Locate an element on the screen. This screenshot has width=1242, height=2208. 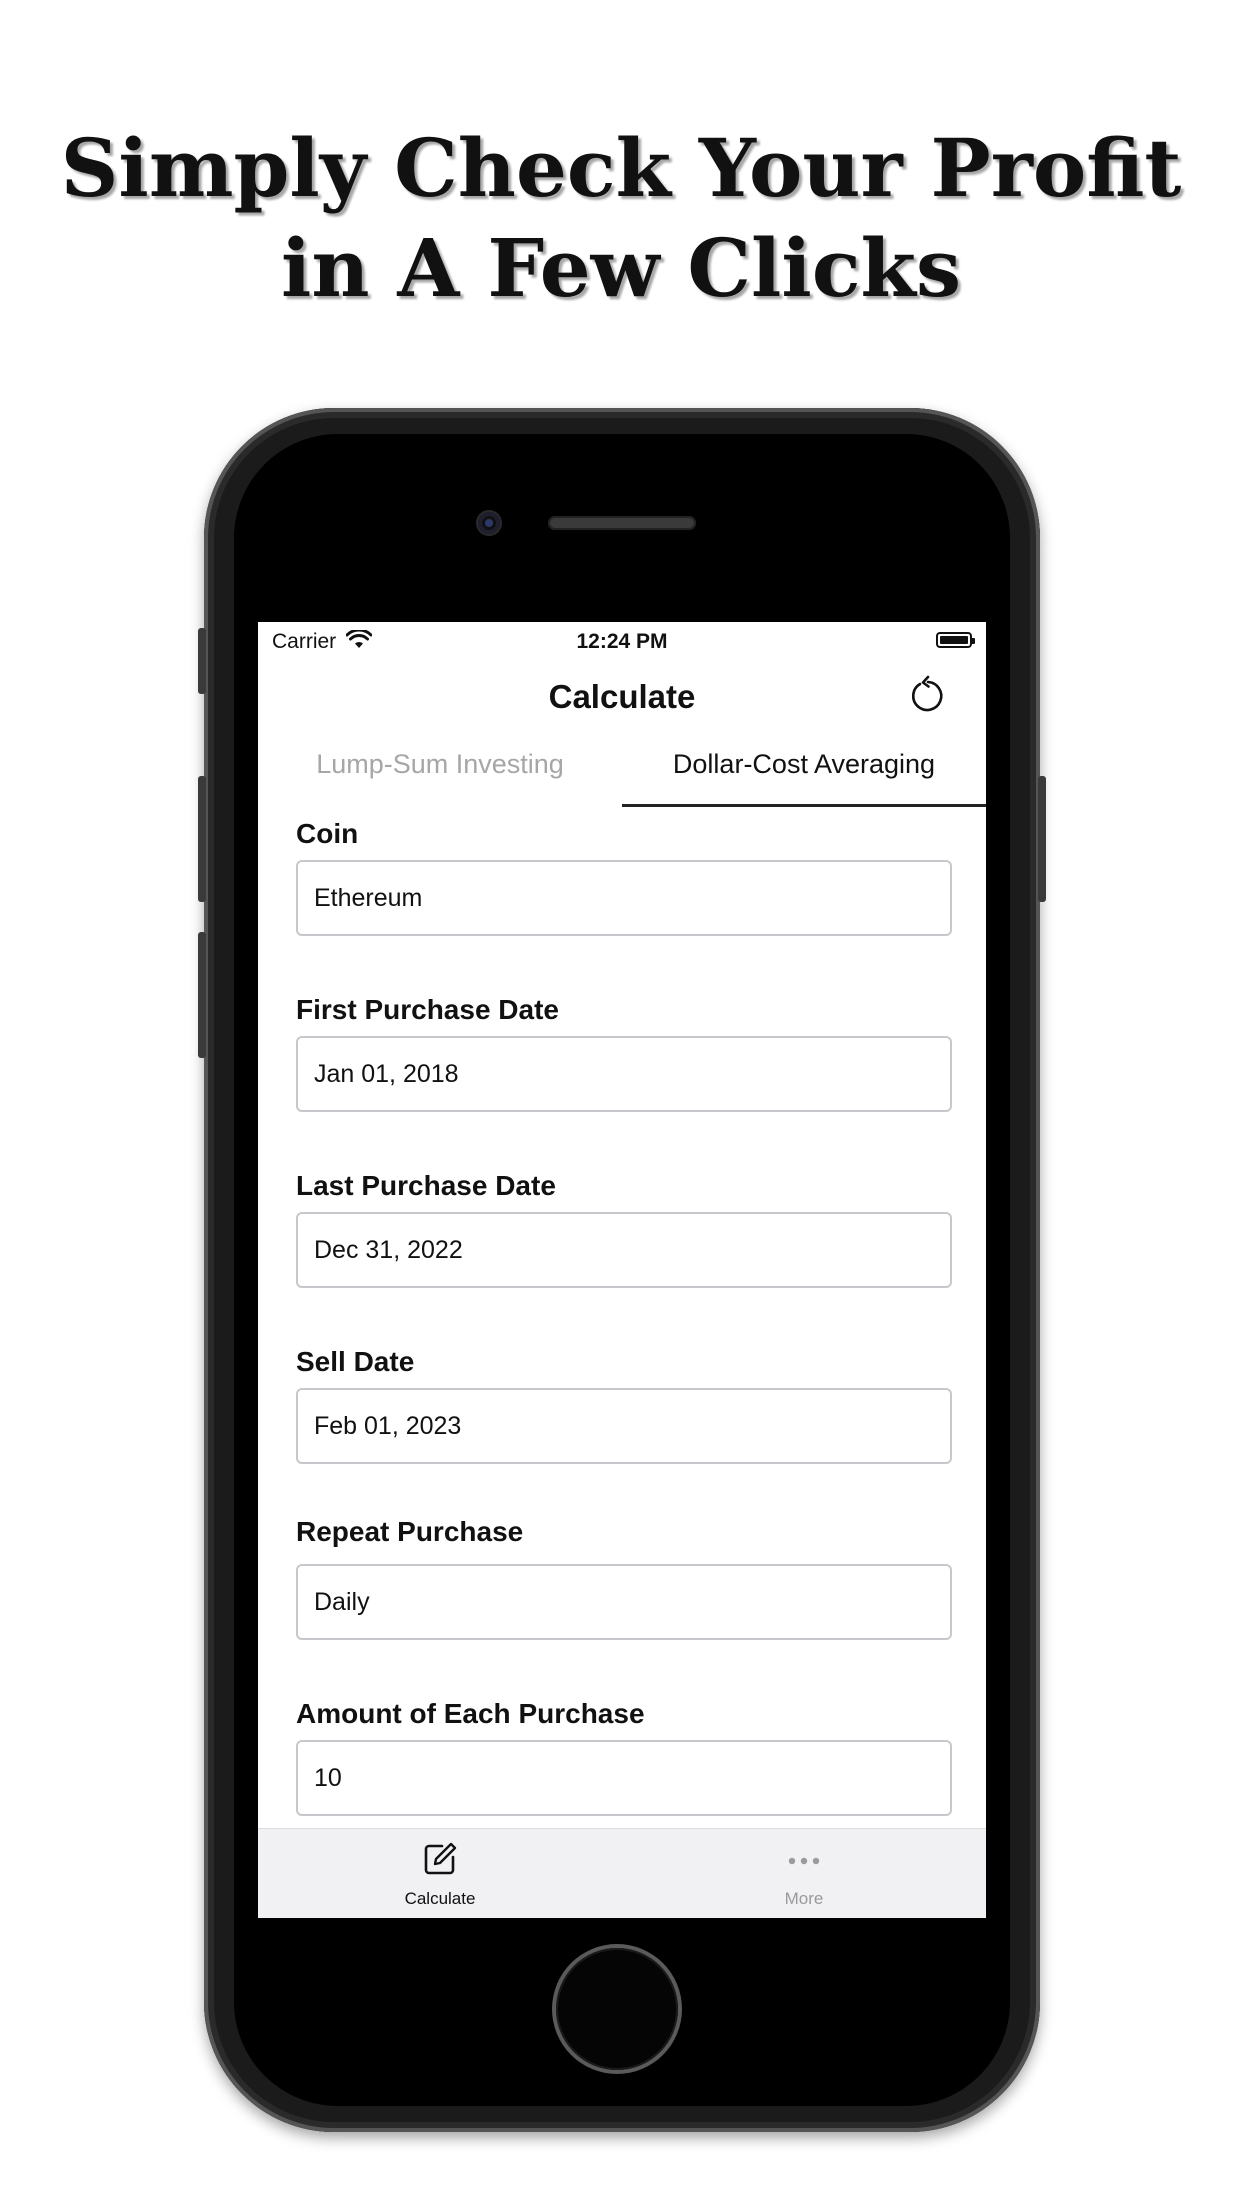
home-button is located at coordinates (617, 2009).